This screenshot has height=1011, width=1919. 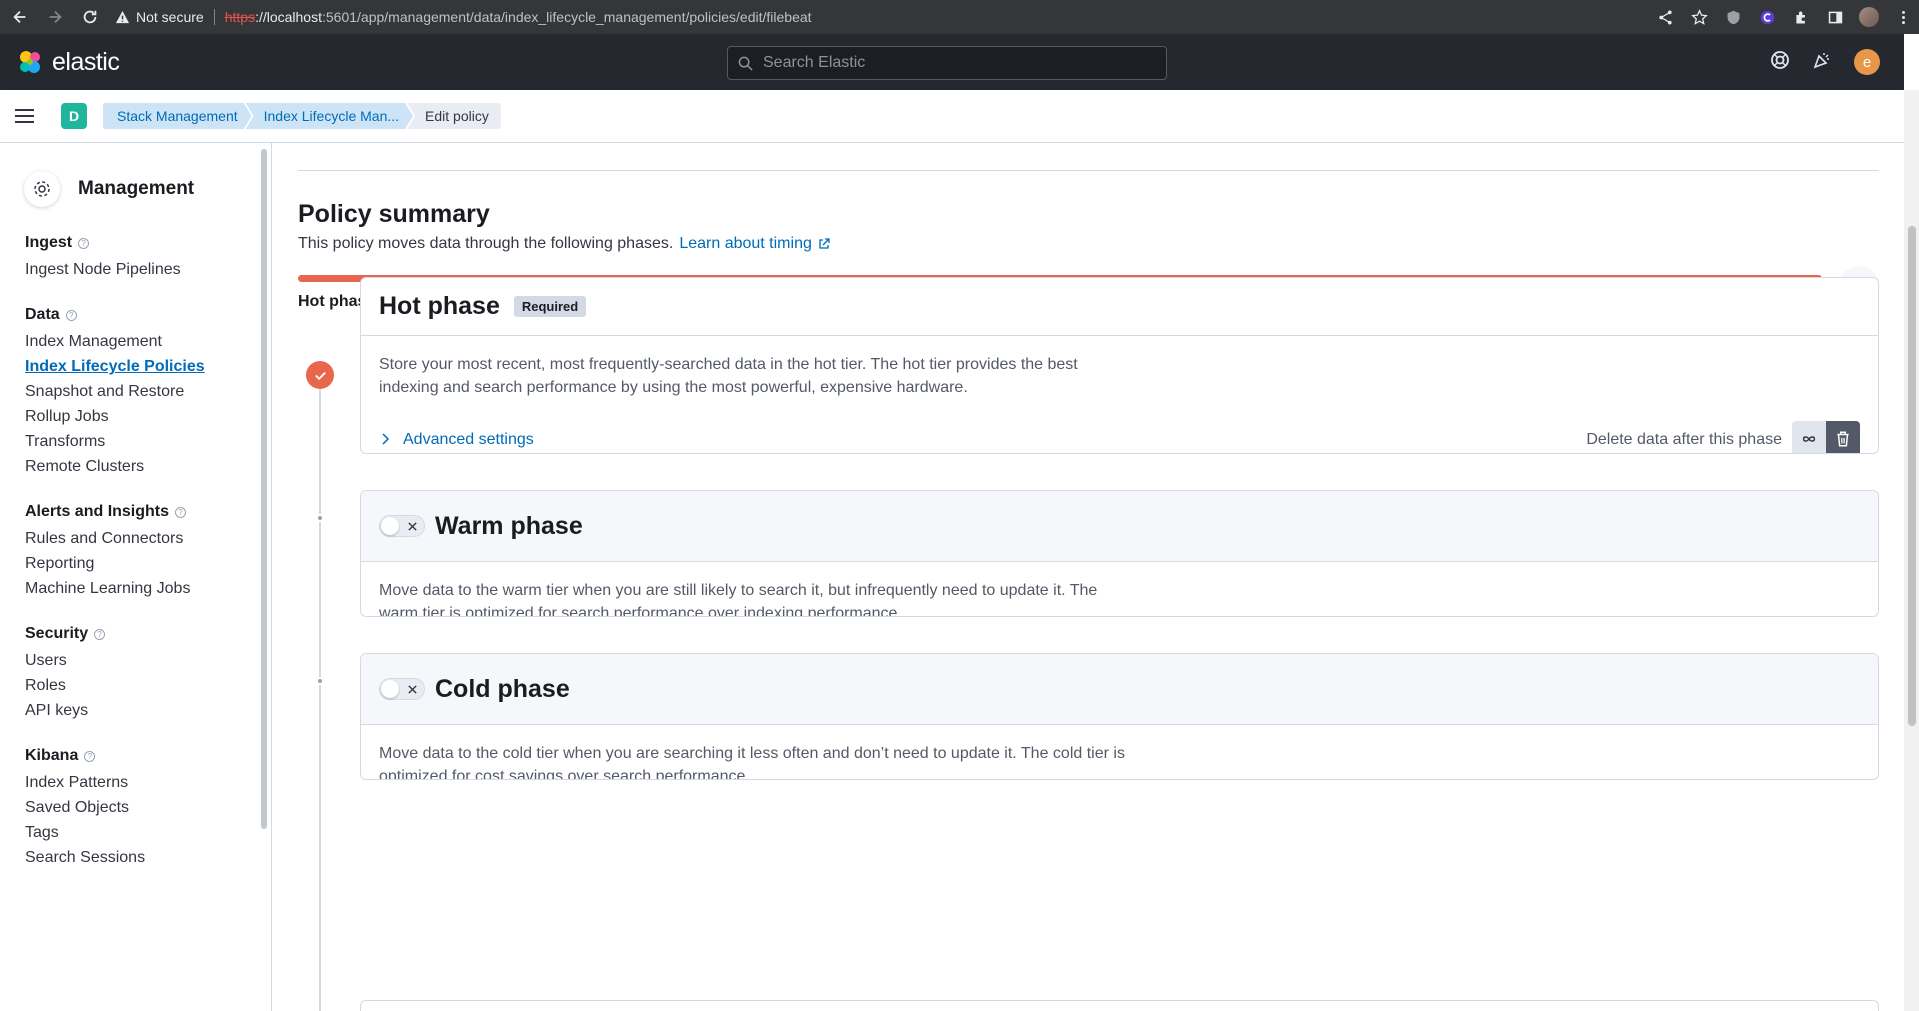 What do you see at coordinates (148, 342) in the screenshot?
I see `sidebar-item-index-management: Index Management` at bounding box center [148, 342].